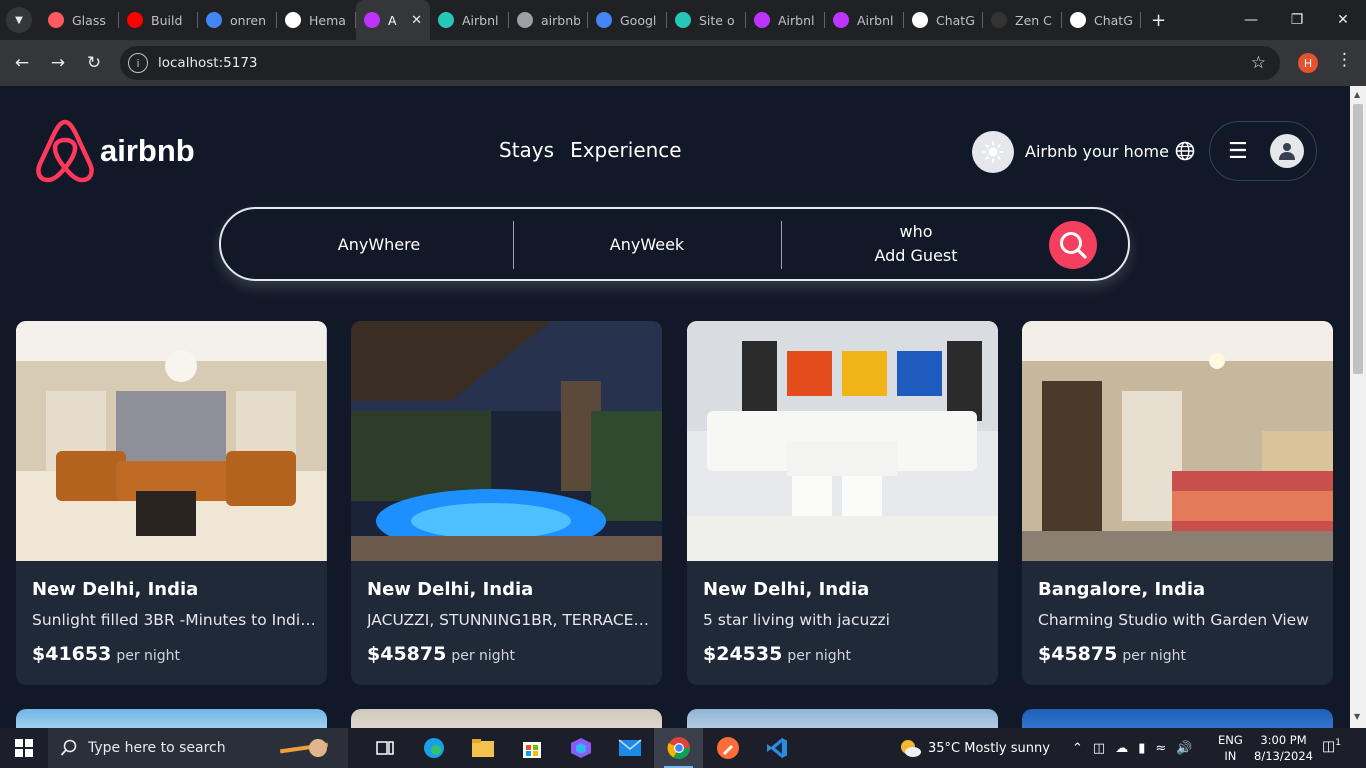  What do you see at coordinates (727, 748) in the screenshot?
I see `postman-icon` at bounding box center [727, 748].